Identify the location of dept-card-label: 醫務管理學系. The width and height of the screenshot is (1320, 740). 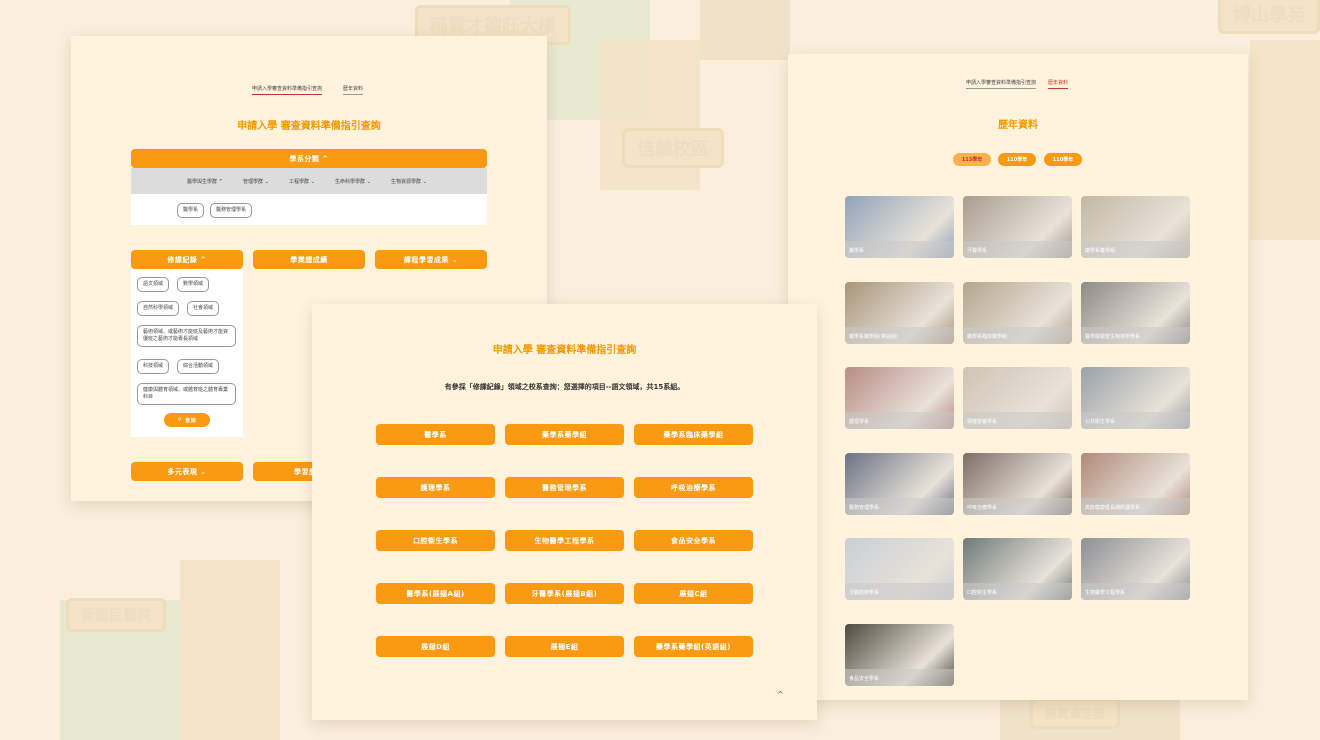
(899, 506).